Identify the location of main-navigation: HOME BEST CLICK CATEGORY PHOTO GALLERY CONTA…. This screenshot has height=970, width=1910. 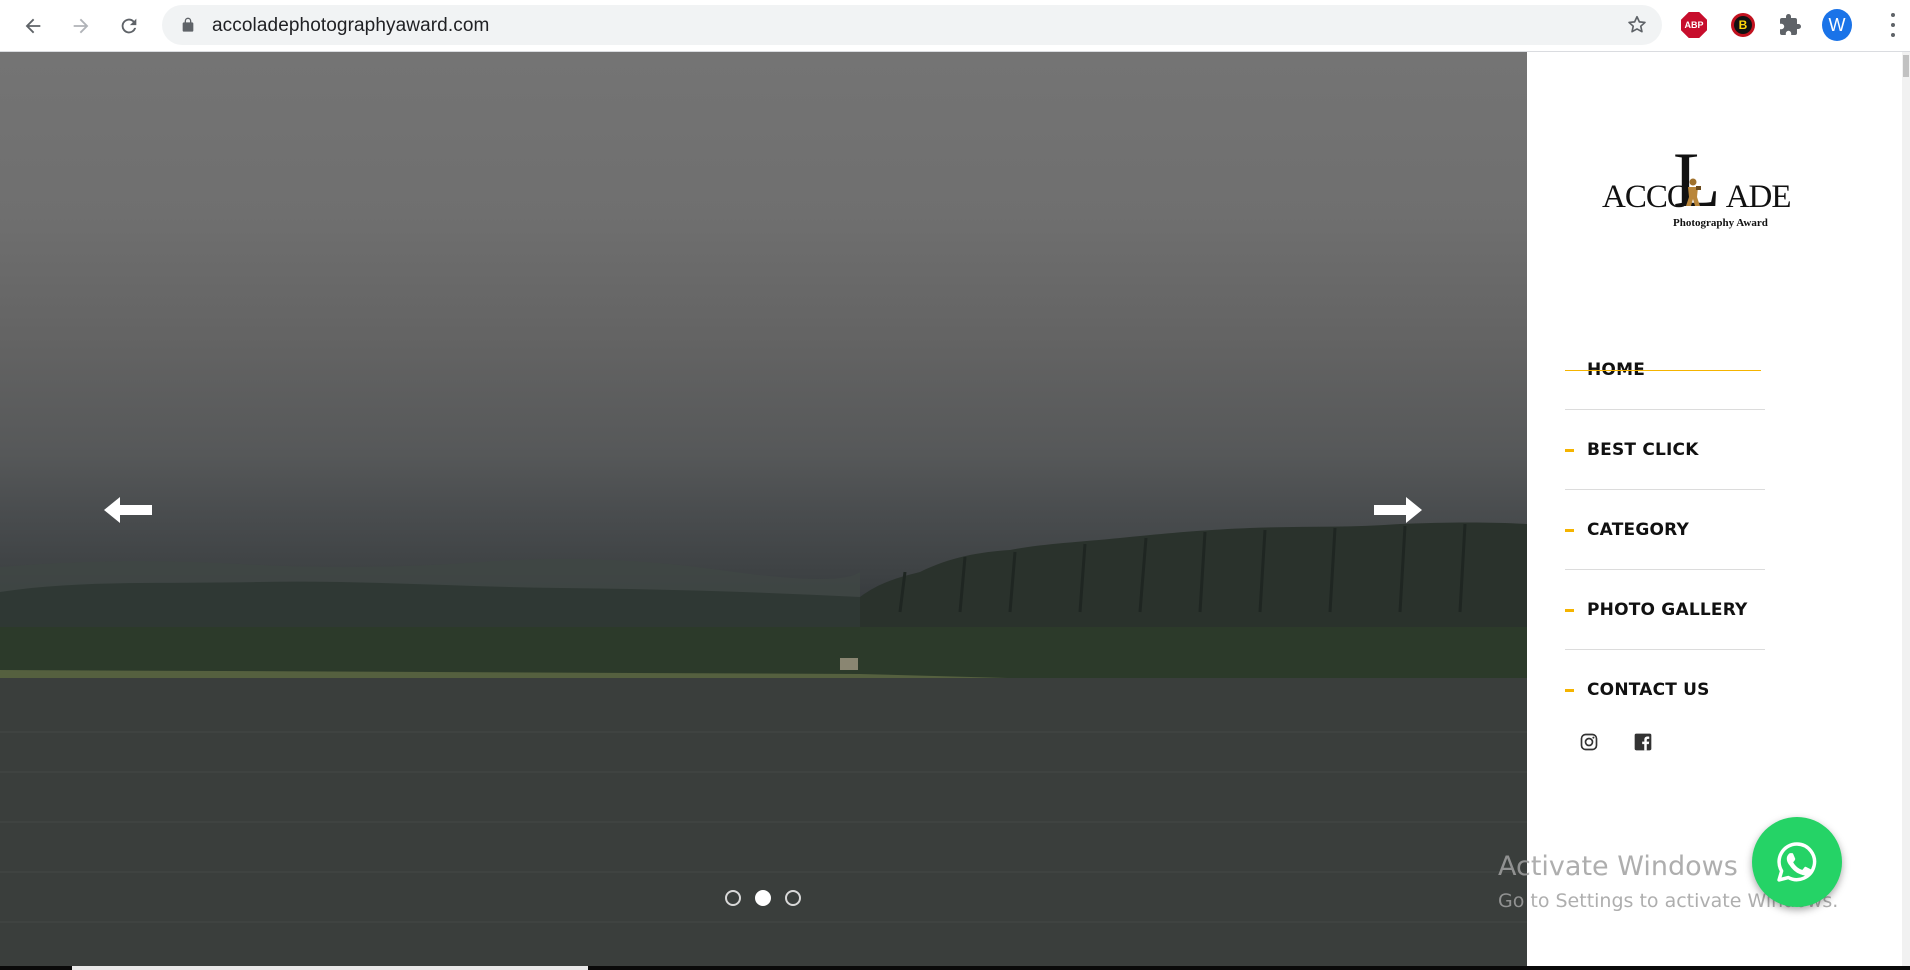
(1665, 530).